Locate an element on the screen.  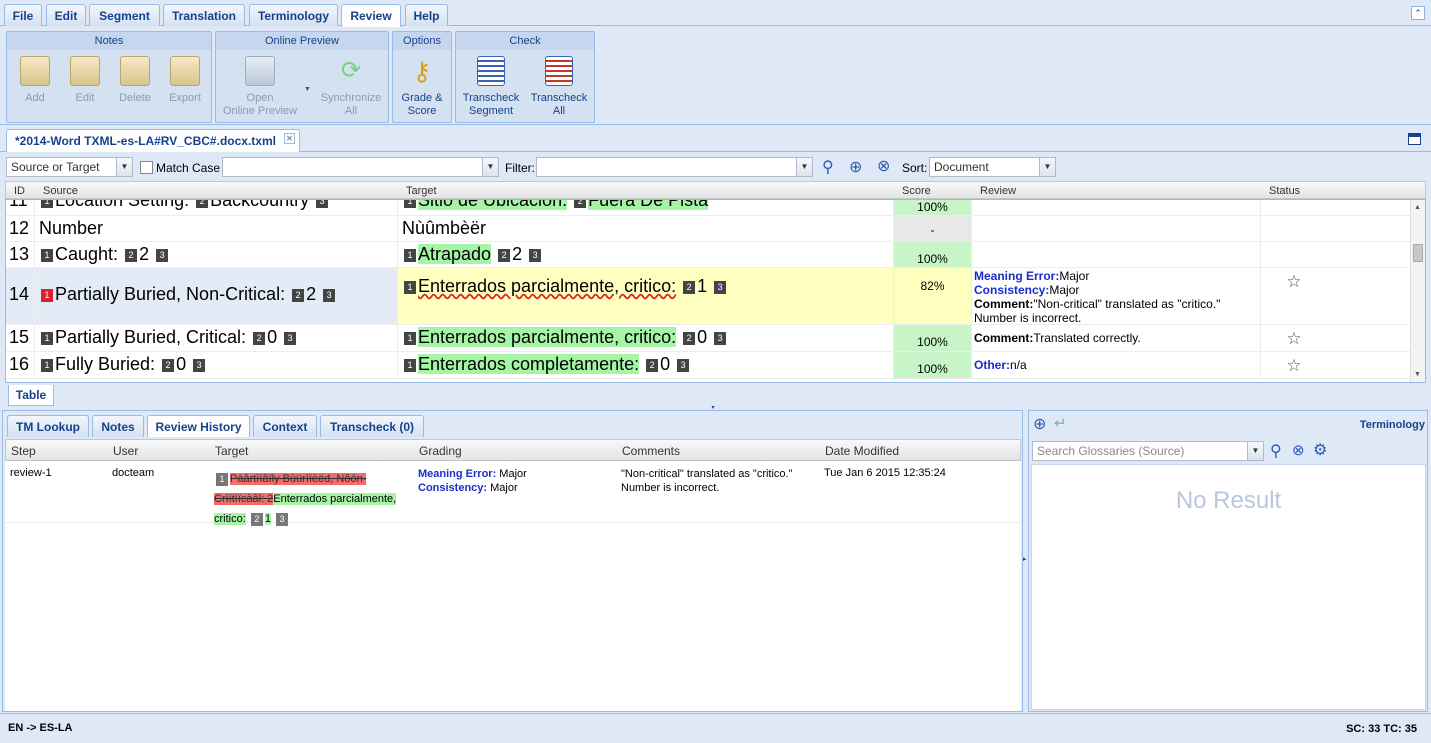
segment-counts: SC: 33 TC: 35 is located at coordinates (1381, 729).